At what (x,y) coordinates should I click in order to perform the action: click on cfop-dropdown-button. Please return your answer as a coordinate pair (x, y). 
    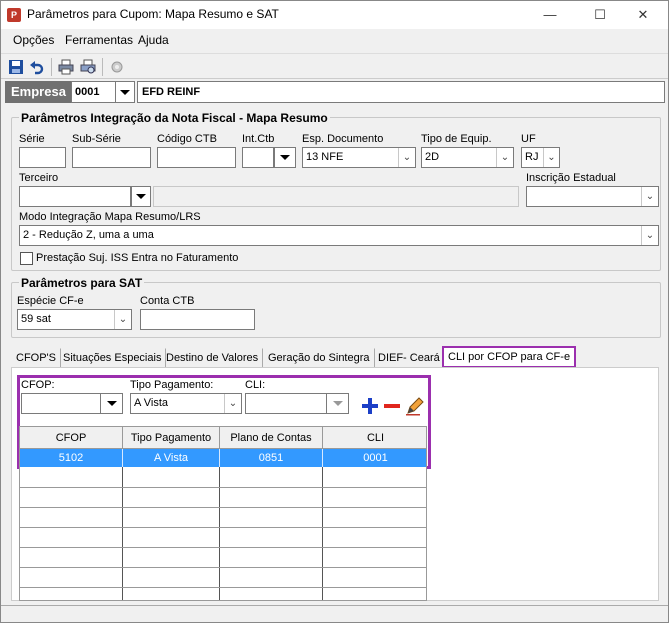
    Looking at the image, I should click on (112, 403).